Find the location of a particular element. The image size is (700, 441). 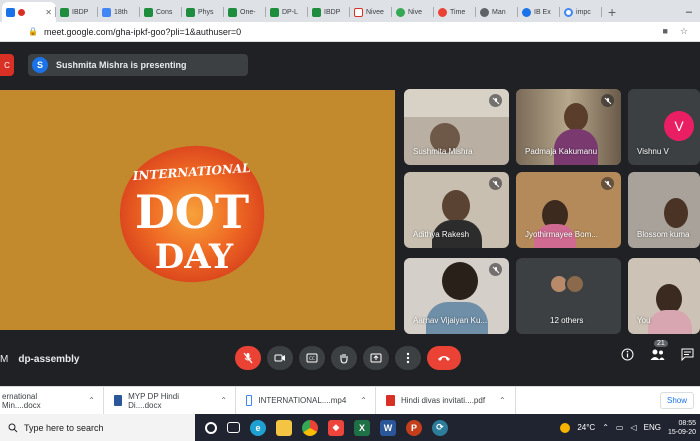

download-filename: ernational Min....docx is located at coordinates (21, 400).